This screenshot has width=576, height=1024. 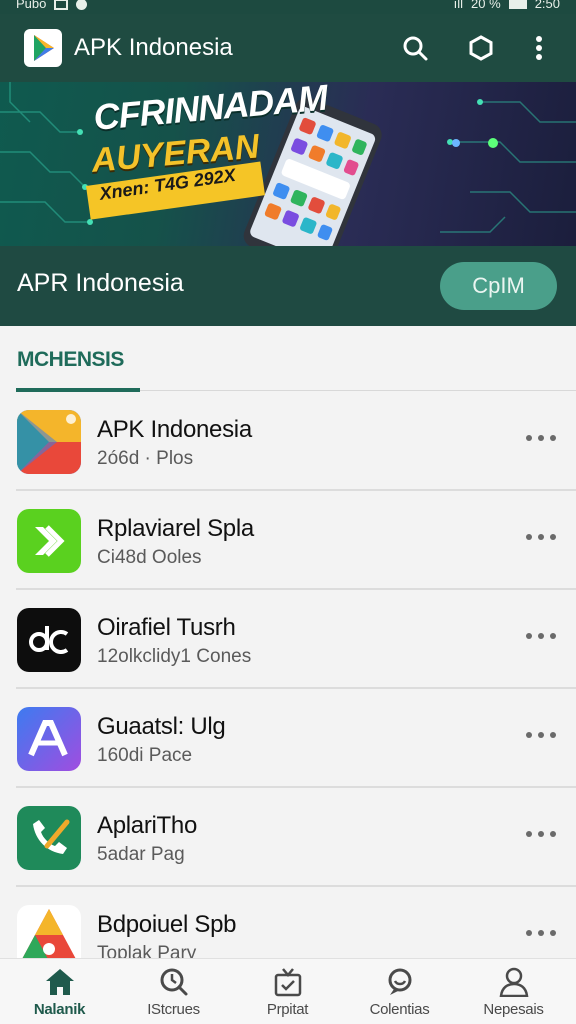 I want to click on nav-media: Prpitat, so click(x=287, y=991).